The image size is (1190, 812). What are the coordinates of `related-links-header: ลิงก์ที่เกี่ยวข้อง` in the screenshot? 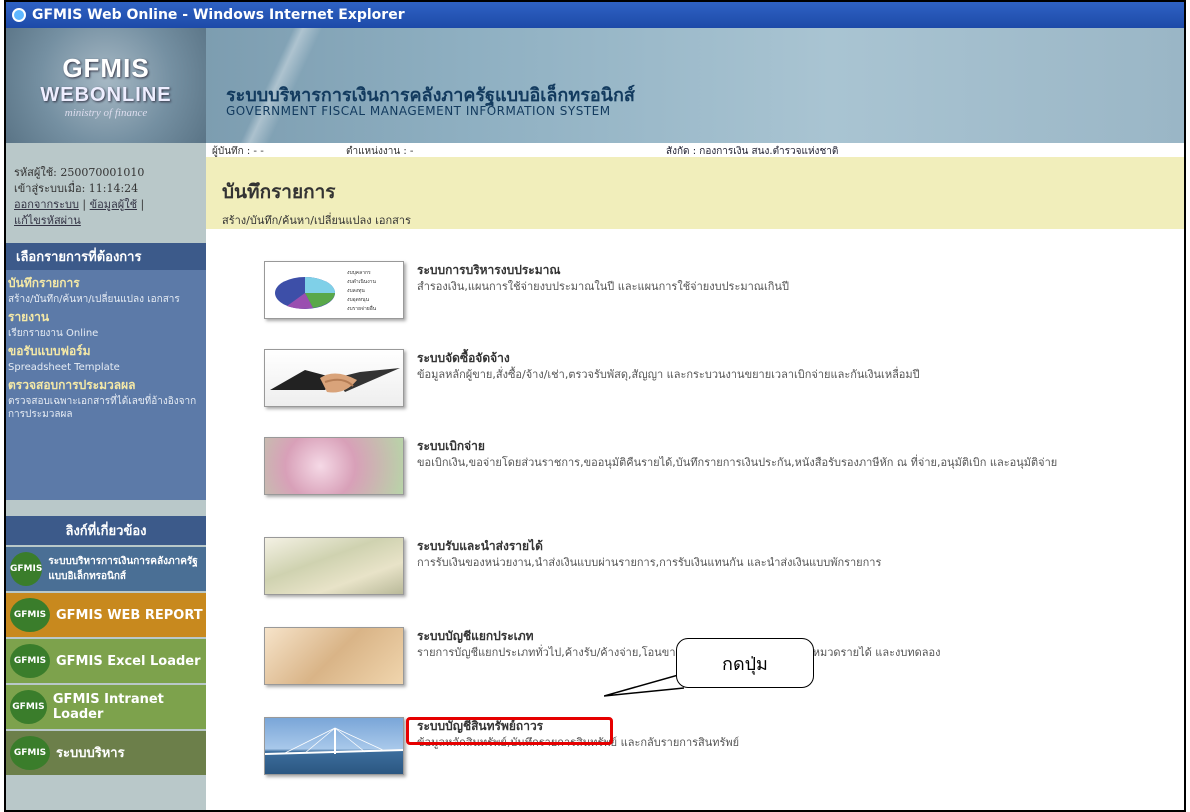 It's located at (106, 530).